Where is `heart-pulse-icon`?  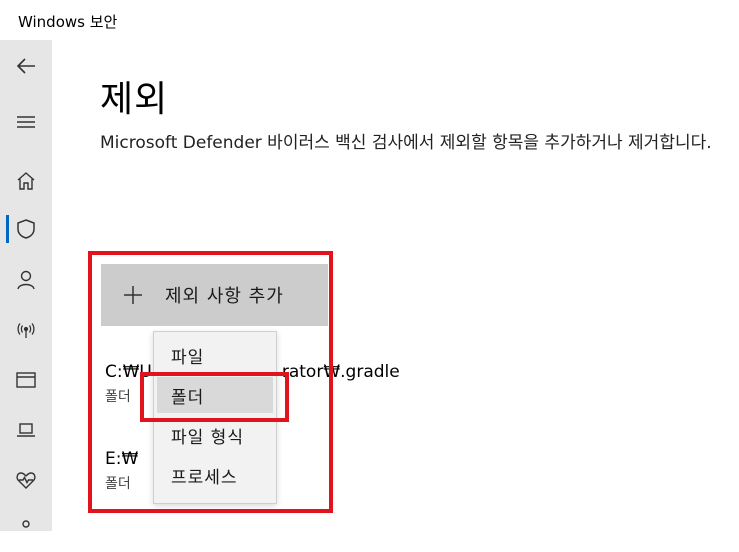 heart-pulse-icon is located at coordinates (26, 480).